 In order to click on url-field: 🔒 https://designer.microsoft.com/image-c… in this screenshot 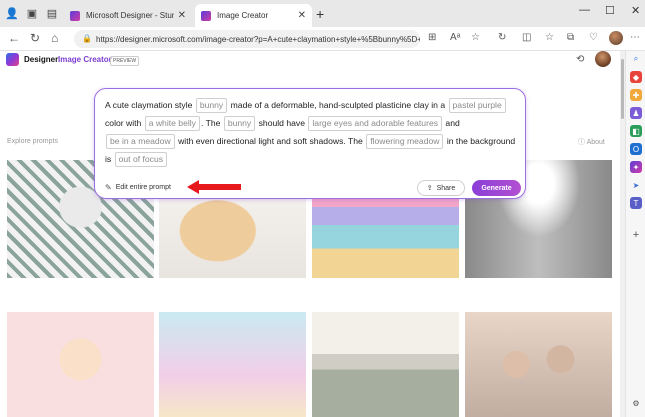, I will do `click(247, 39)`.